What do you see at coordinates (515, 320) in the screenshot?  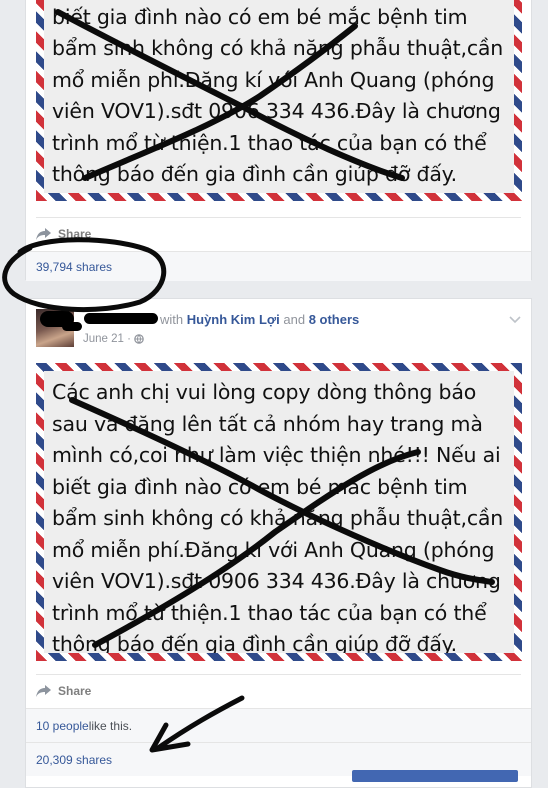 I see `chevron-down-icon` at bounding box center [515, 320].